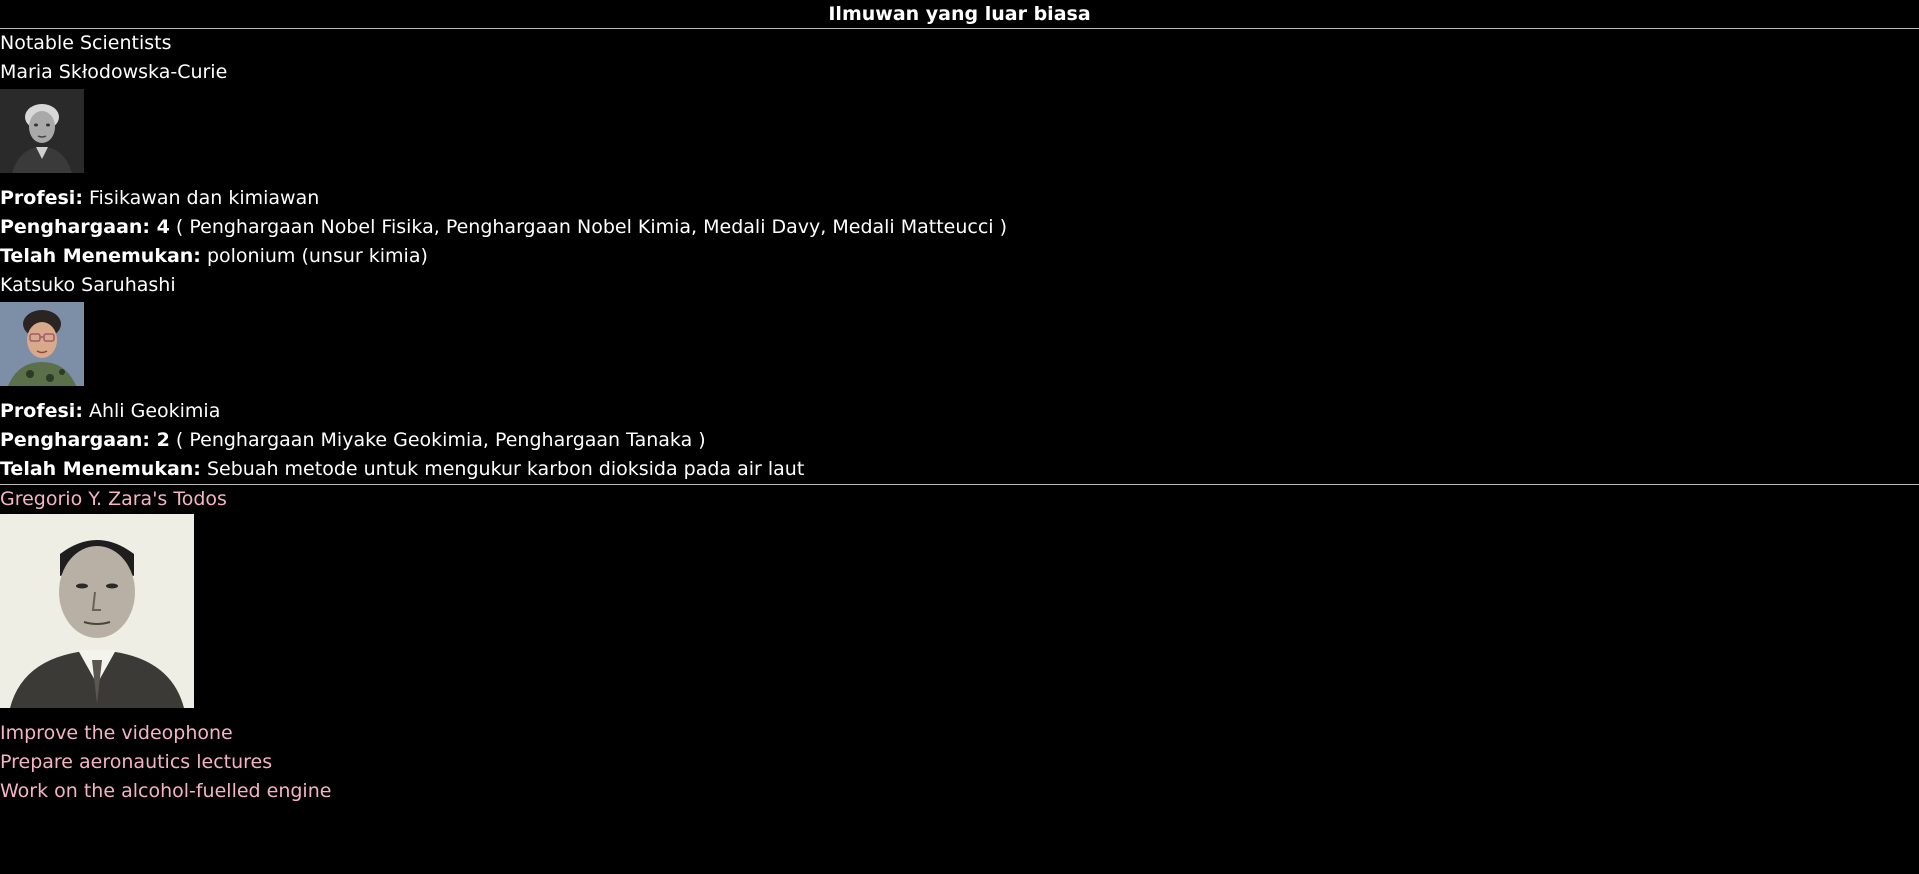  Describe the element at coordinates (97, 611) in the screenshot. I see `inventor-photo` at that location.